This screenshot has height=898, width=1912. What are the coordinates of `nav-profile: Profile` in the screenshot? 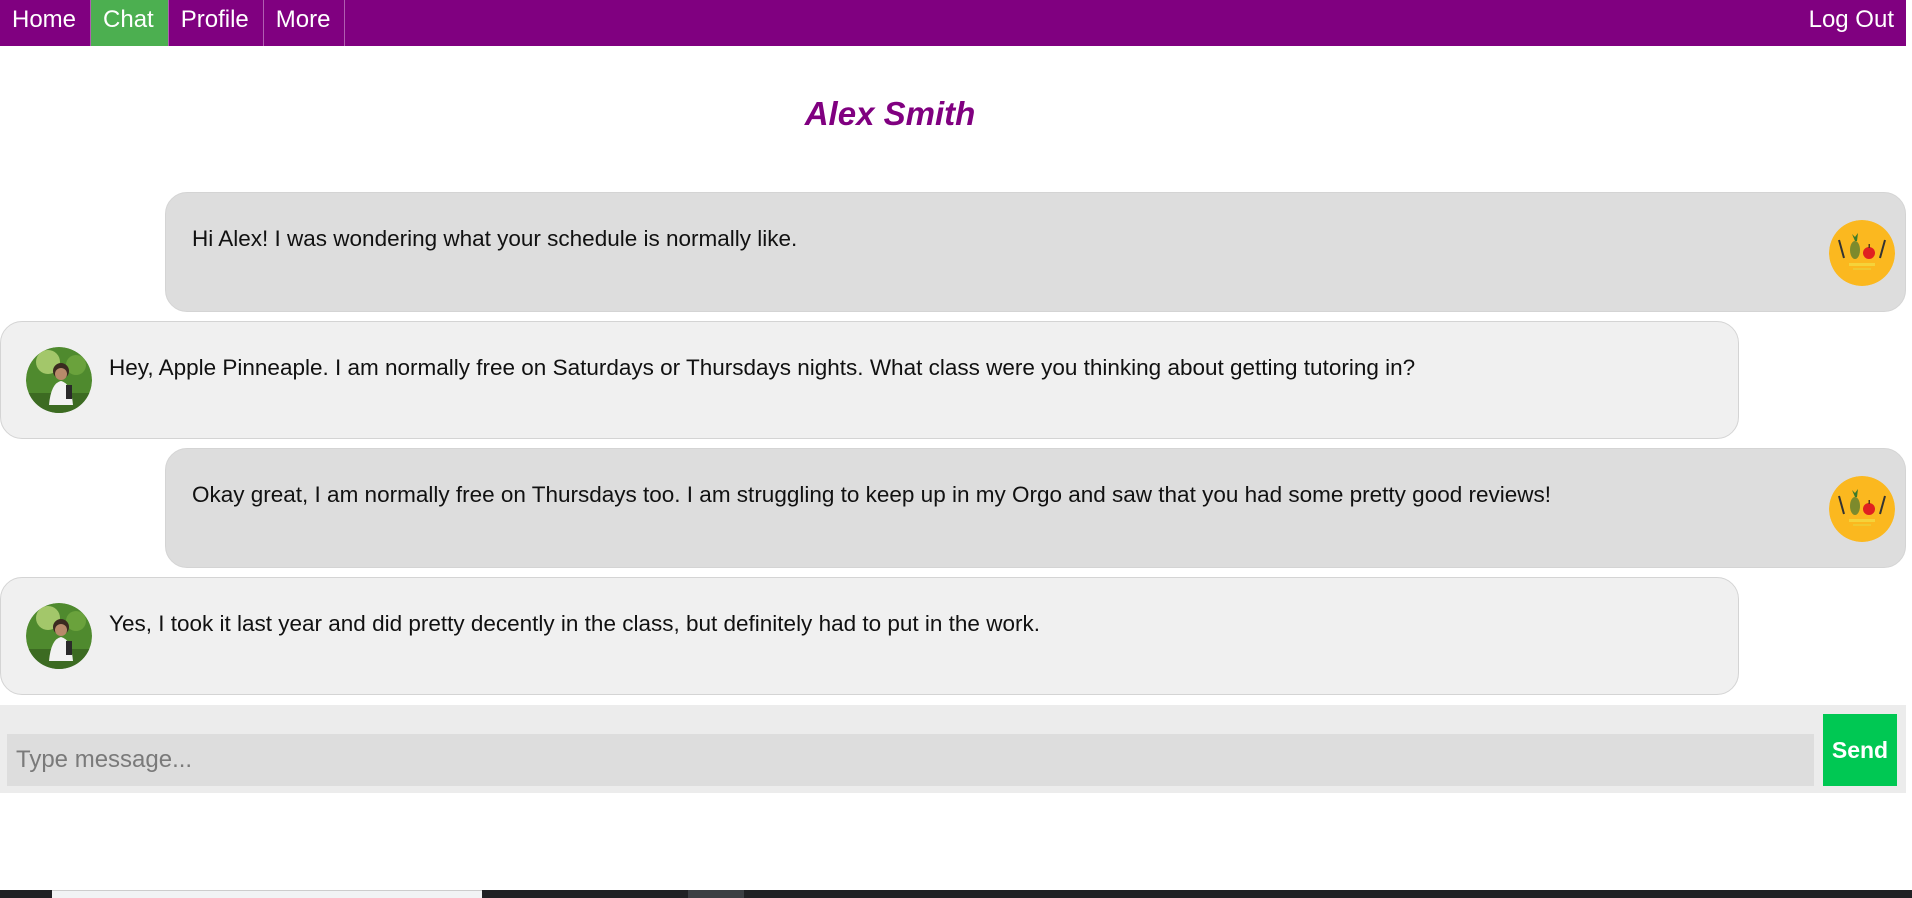 It's located at (216, 23).